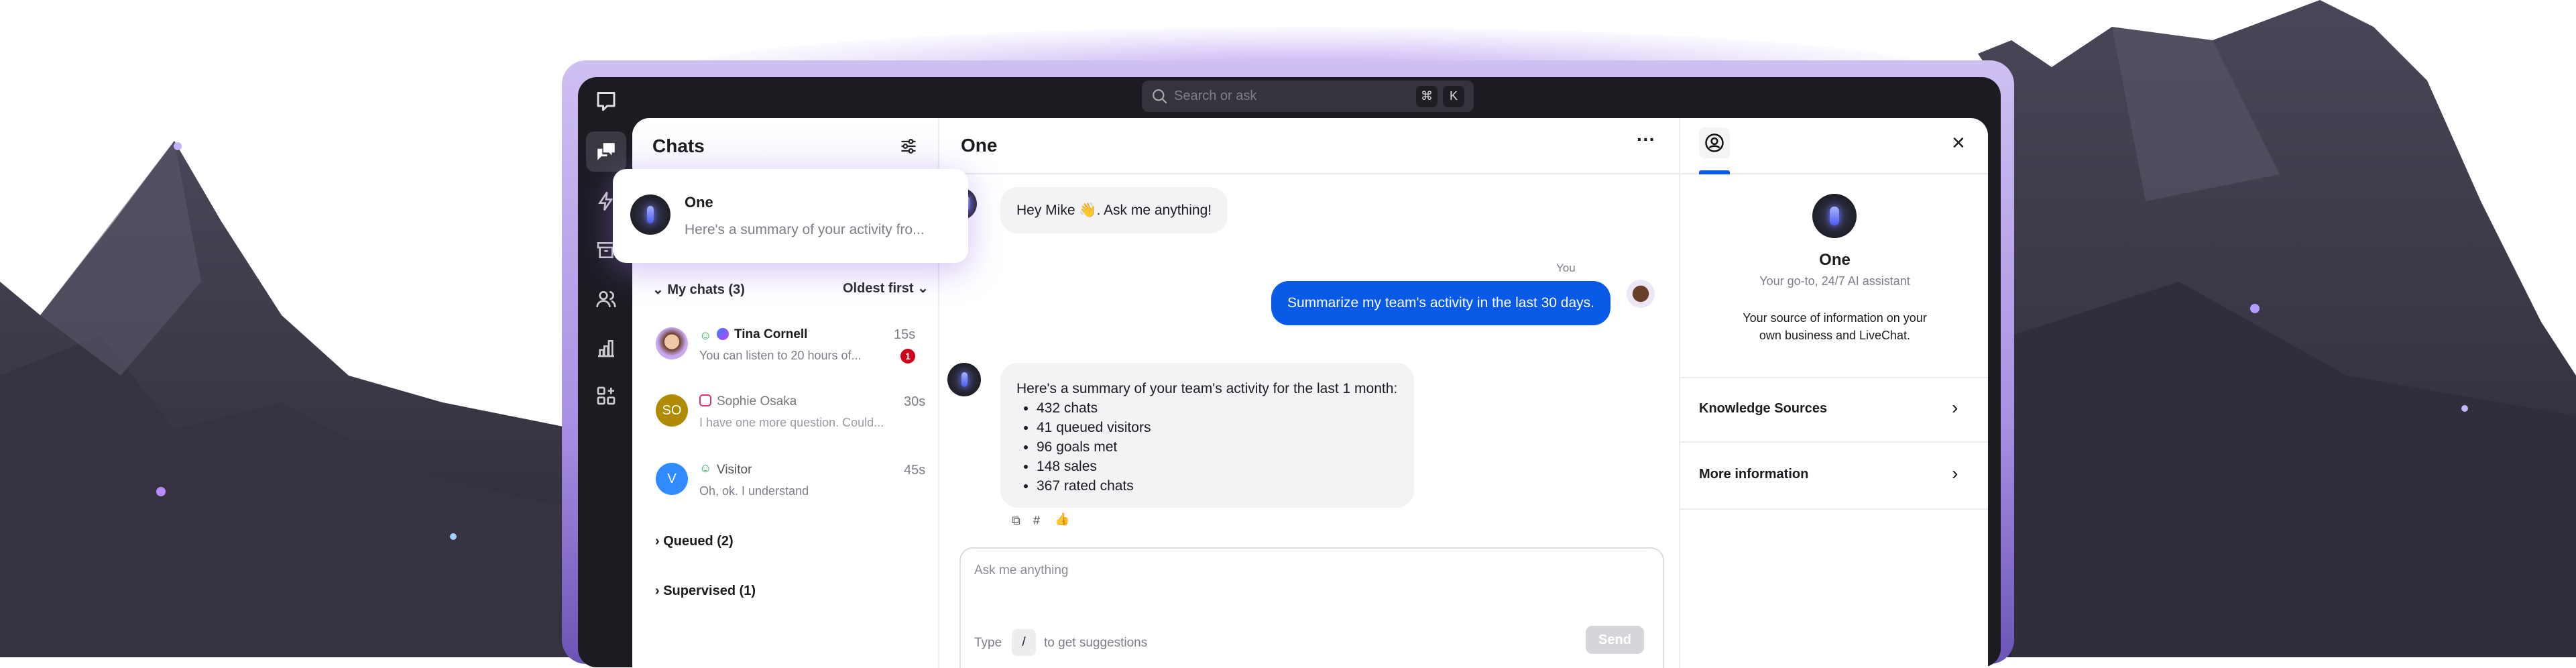 The width and height of the screenshot is (2576, 668). I want to click on k-key: K, so click(1453, 96).